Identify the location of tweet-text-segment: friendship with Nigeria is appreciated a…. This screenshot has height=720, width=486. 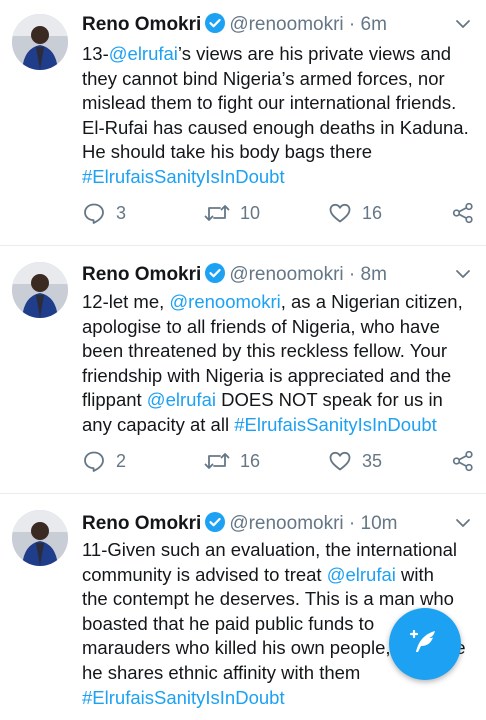
(267, 375).